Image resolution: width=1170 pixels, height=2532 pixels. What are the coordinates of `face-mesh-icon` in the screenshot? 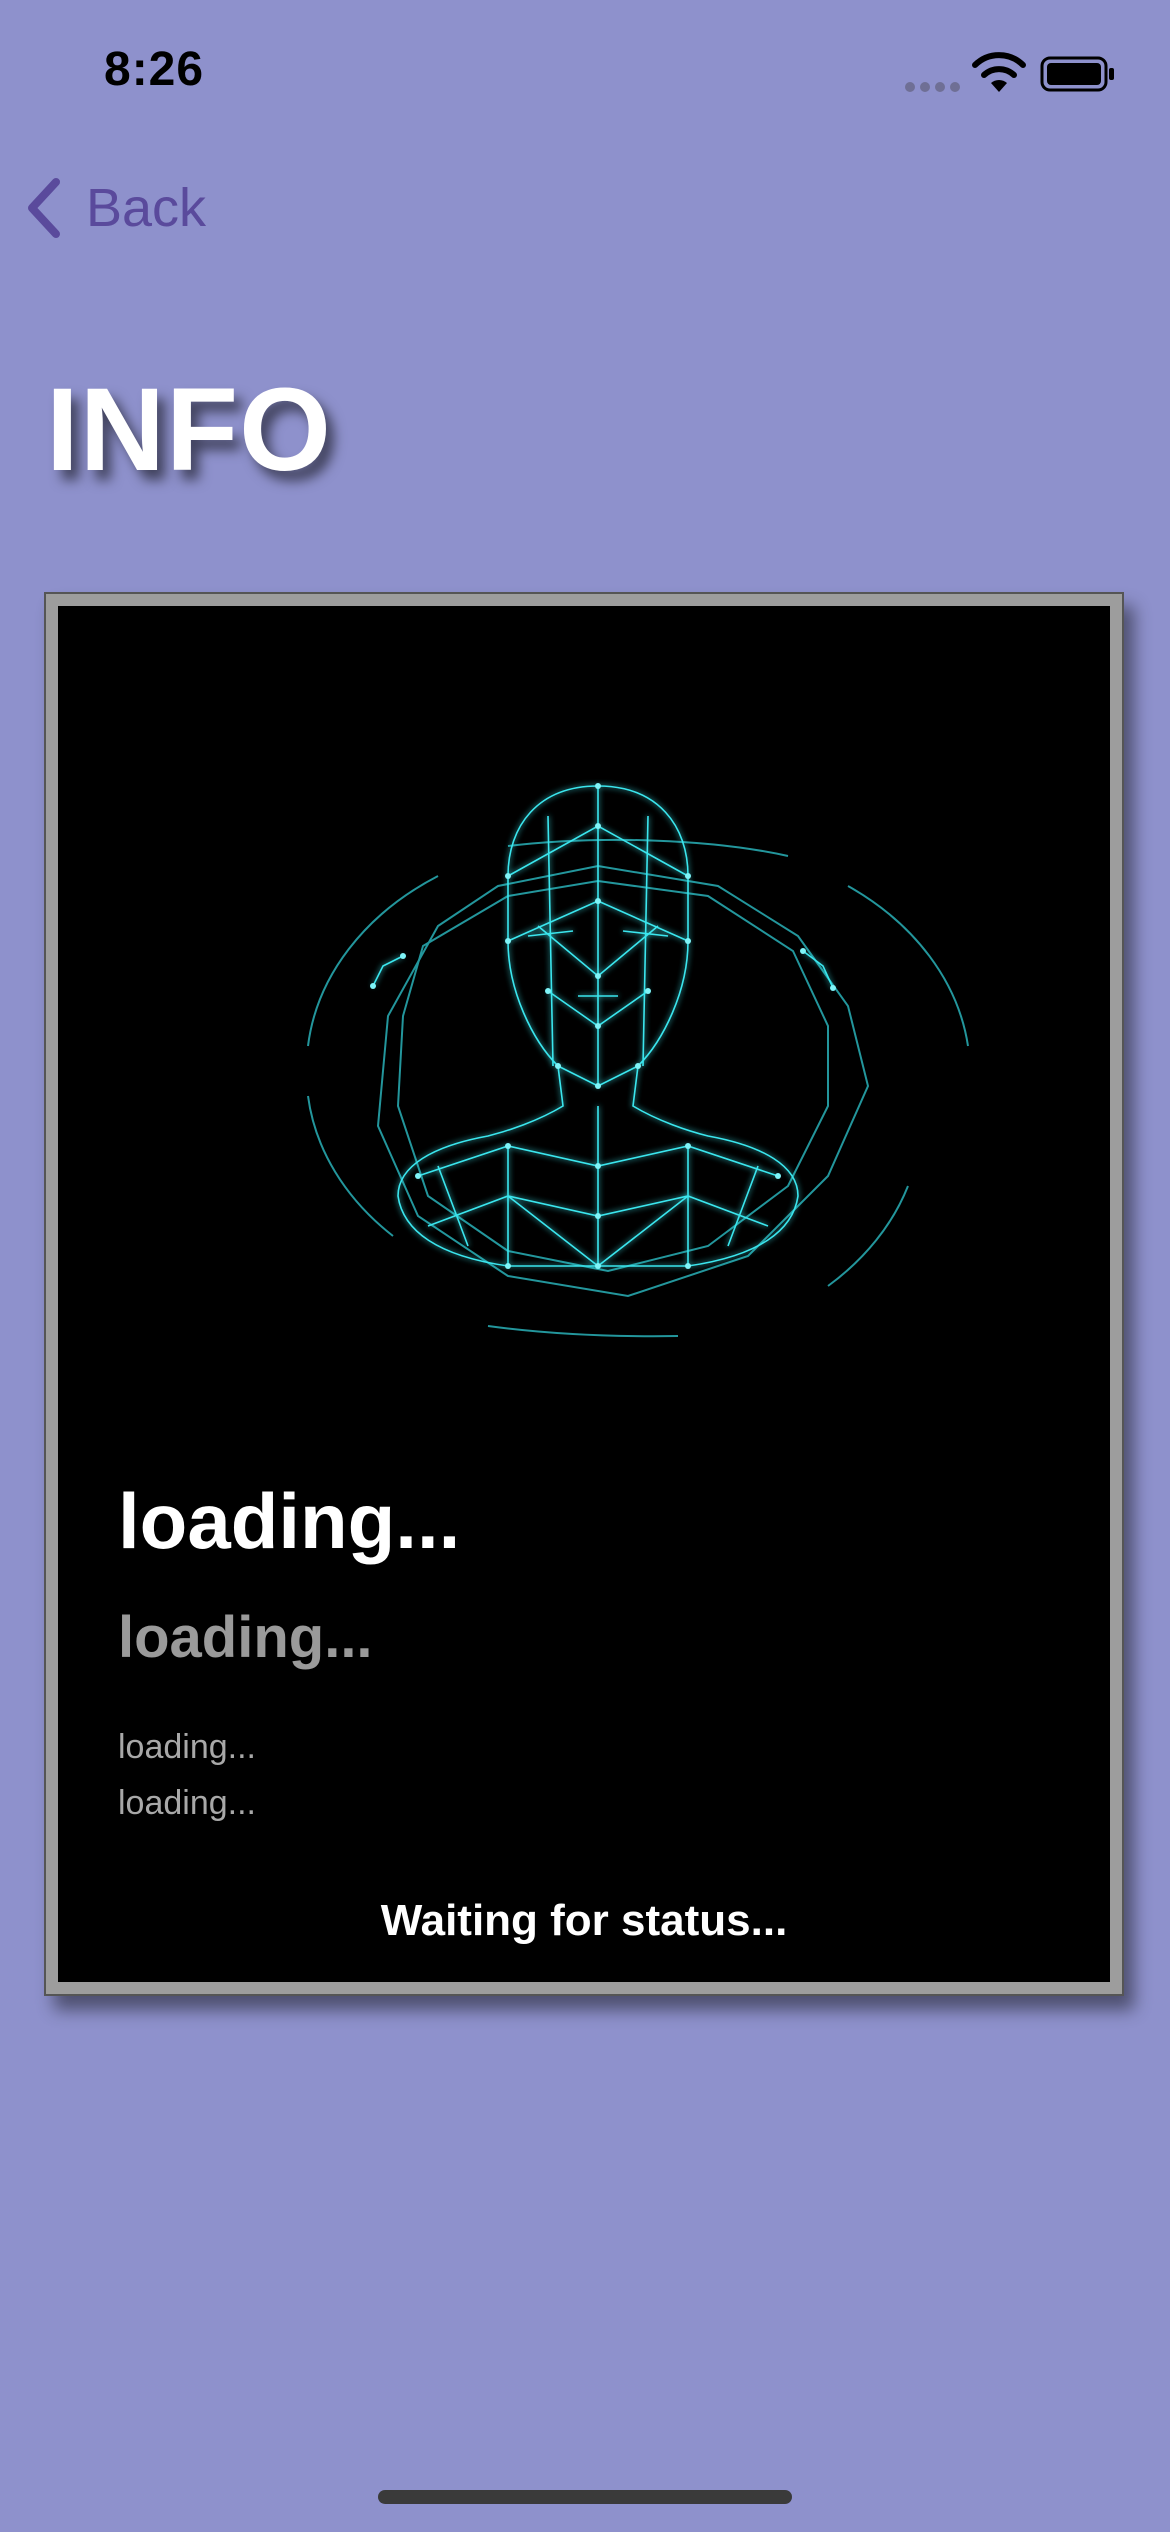 It's located at (638, 1060).